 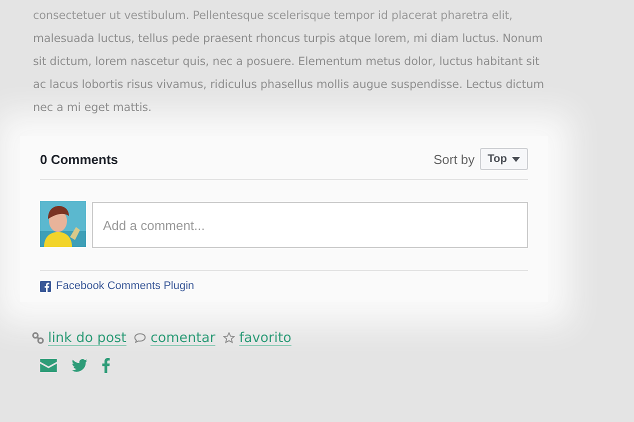 I want to click on paragraph-line: malesuada luctus, tellus pede praesent rhoncus turpis atque lorem, mi diam luctus. Nonum, so click(x=288, y=39).